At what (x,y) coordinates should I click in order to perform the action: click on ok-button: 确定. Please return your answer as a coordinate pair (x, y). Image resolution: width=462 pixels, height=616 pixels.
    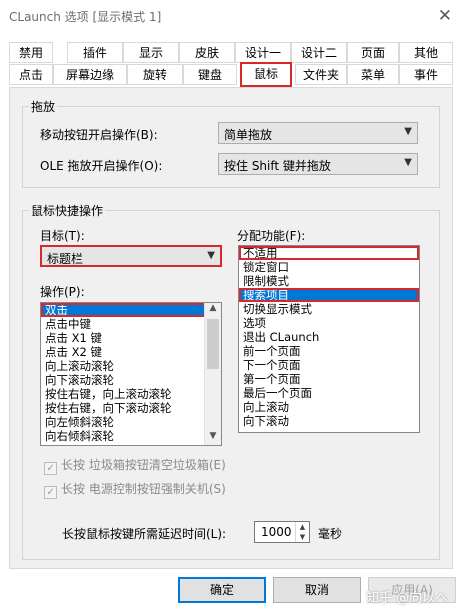
    Looking at the image, I should click on (222, 590).